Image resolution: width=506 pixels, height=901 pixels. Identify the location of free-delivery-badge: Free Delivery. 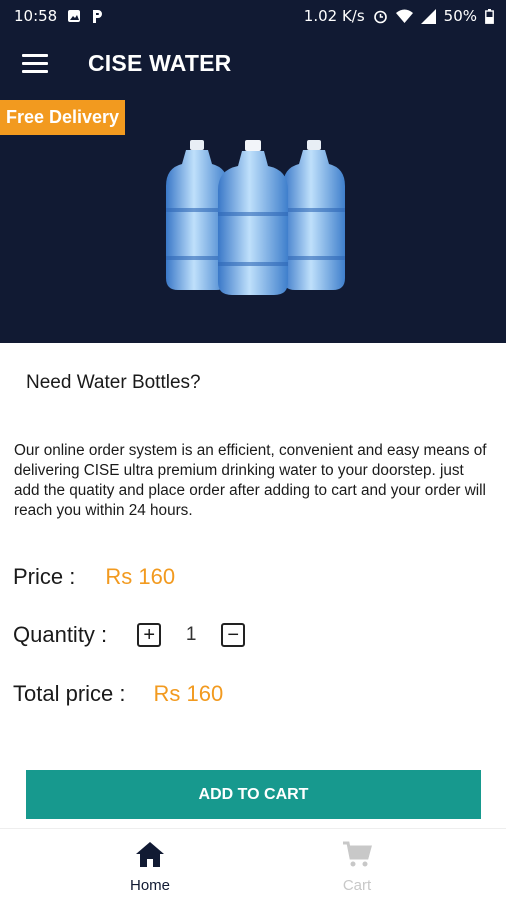
(63, 117).